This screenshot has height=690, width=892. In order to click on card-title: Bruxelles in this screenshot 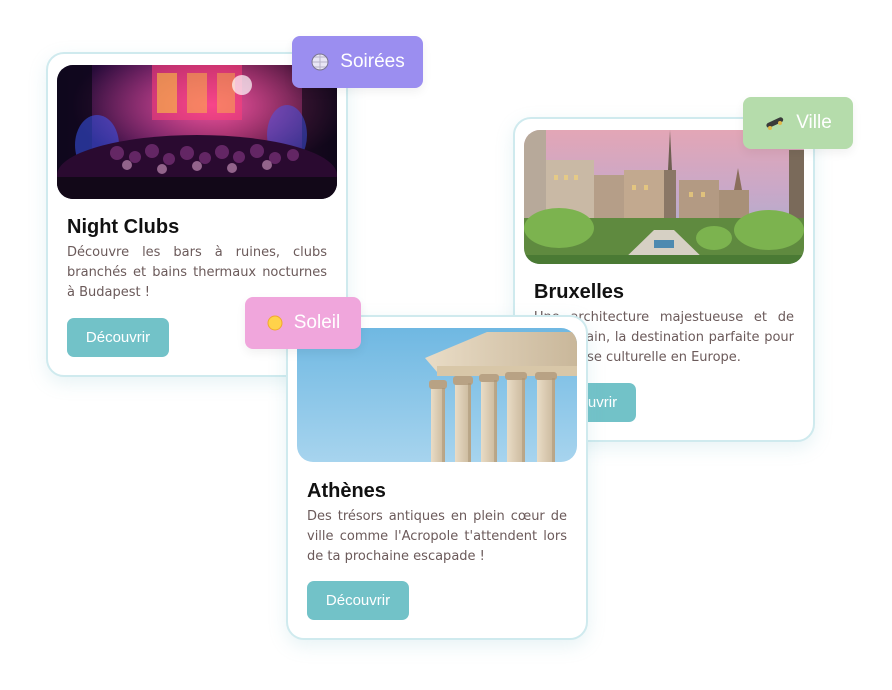, I will do `click(579, 292)`.